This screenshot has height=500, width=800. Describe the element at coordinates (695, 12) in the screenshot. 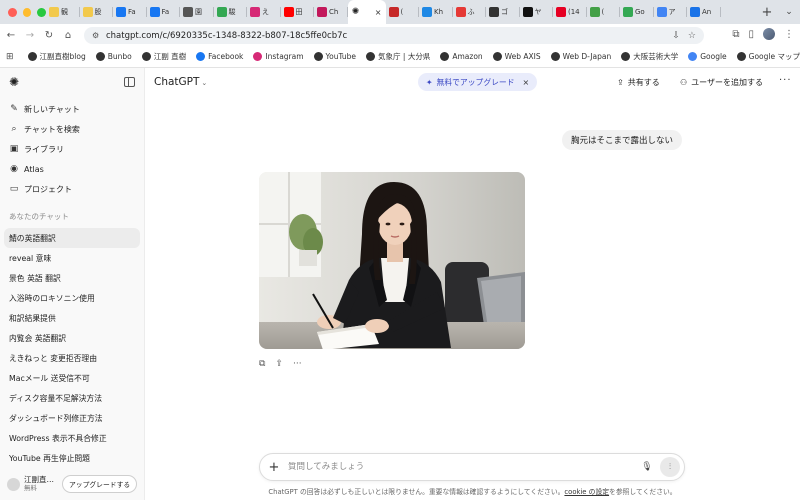

I see `app-icon` at that location.